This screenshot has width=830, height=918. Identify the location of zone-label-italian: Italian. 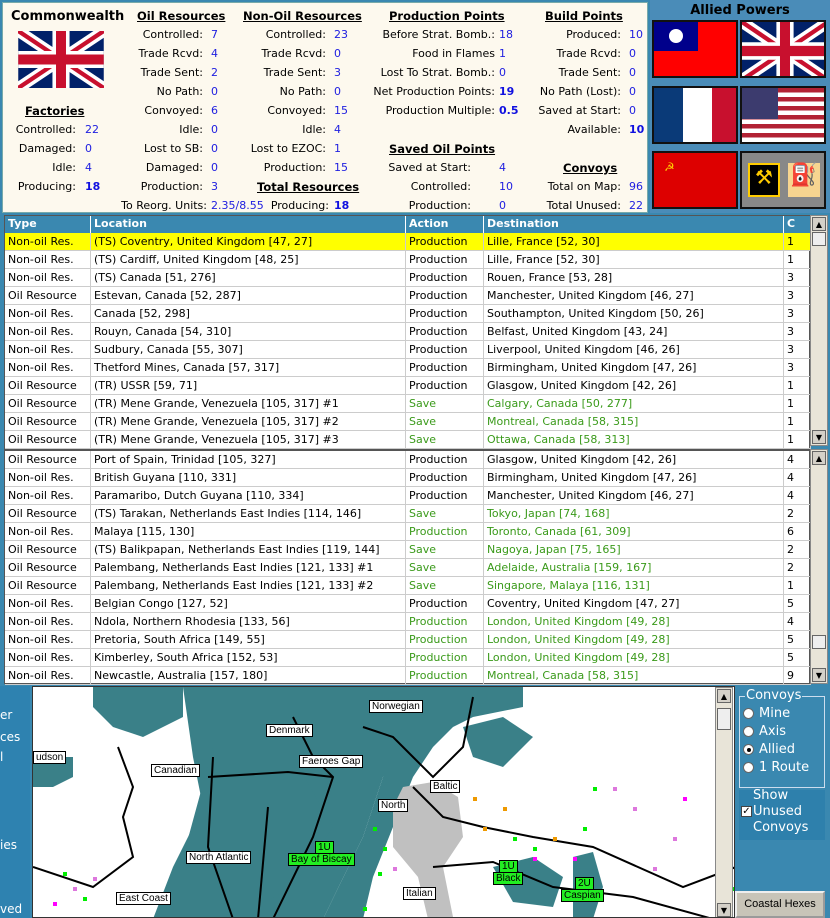
(419, 893).